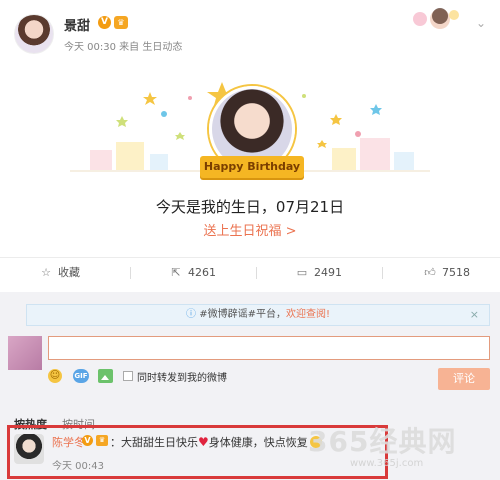 This screenshot has height=480, width=500. Describe the element at coordinates (55, 376) in the screenshot. I see `emoji-icon: ☺` at that location.